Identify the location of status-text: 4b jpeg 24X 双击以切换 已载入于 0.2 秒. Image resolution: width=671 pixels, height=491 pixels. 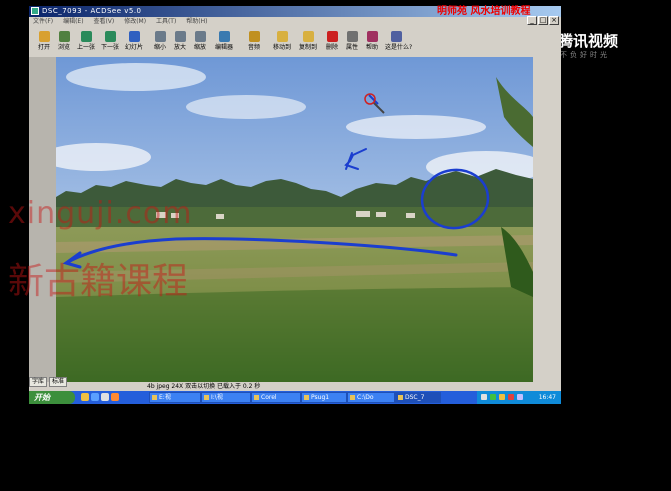
(204, 386).